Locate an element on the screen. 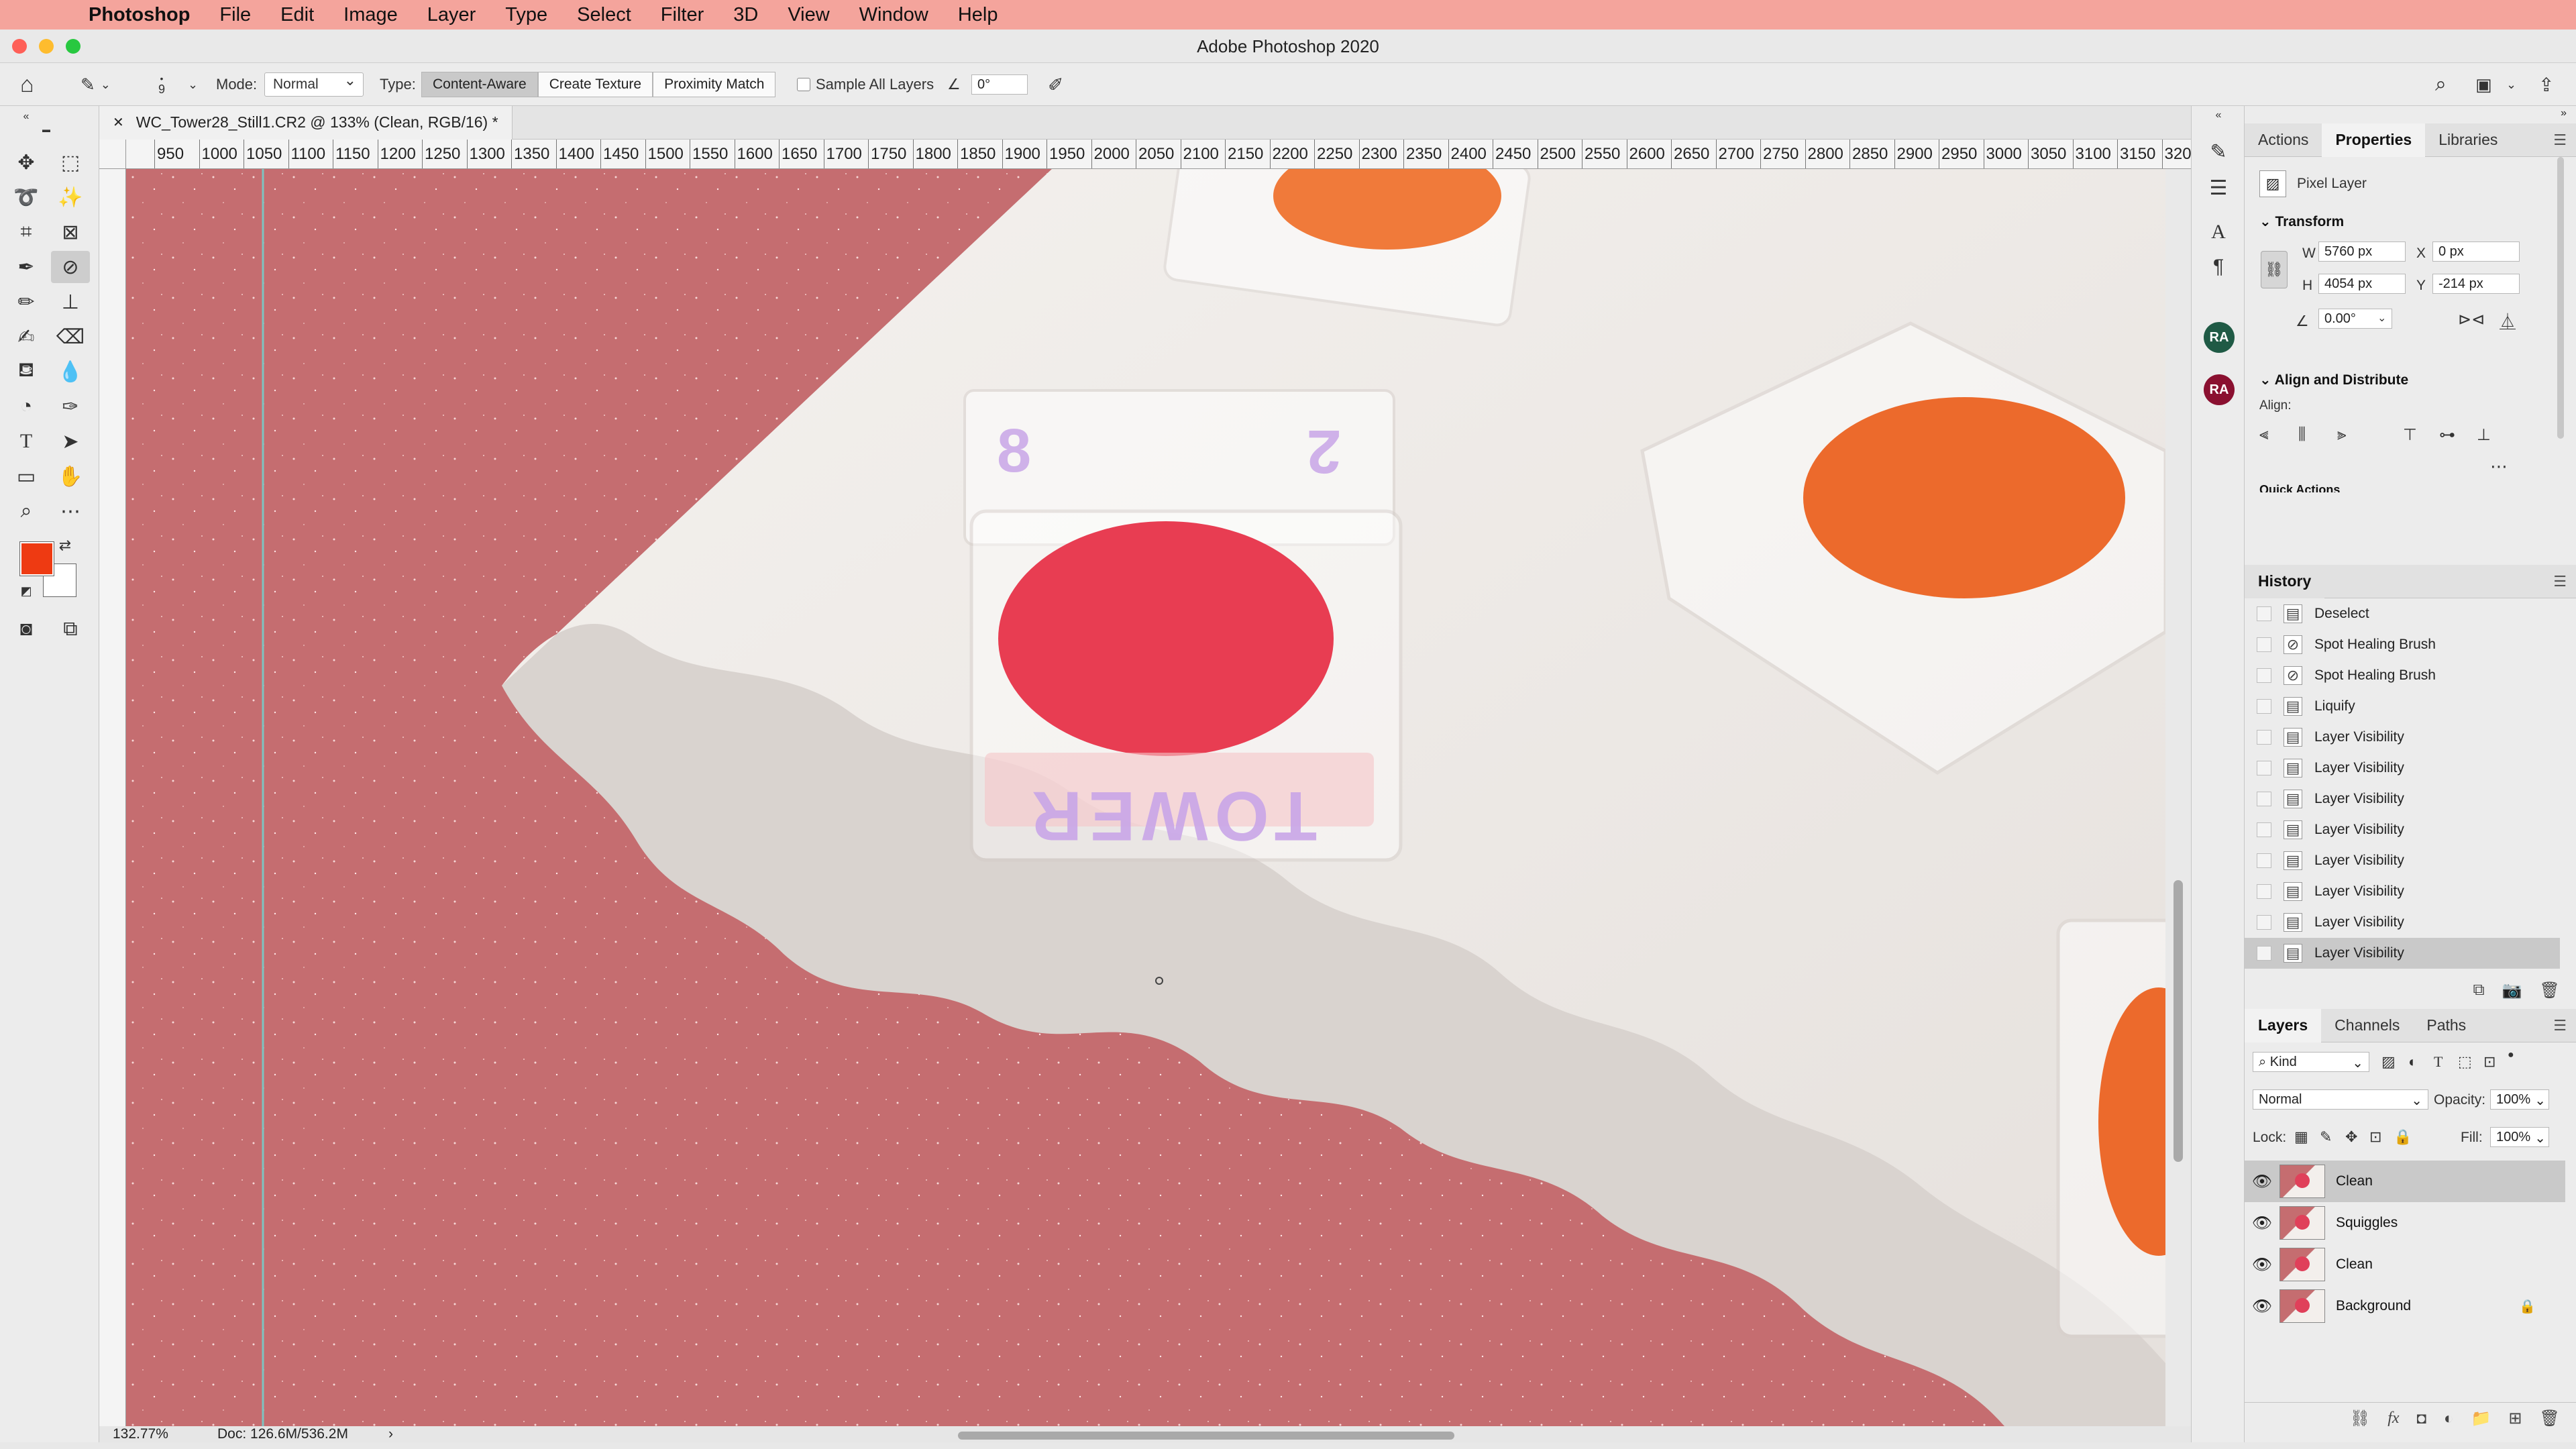 The image size is (2576, 1449). rectangle-tool-icon: ▭ is located at coordinates (26, 476).